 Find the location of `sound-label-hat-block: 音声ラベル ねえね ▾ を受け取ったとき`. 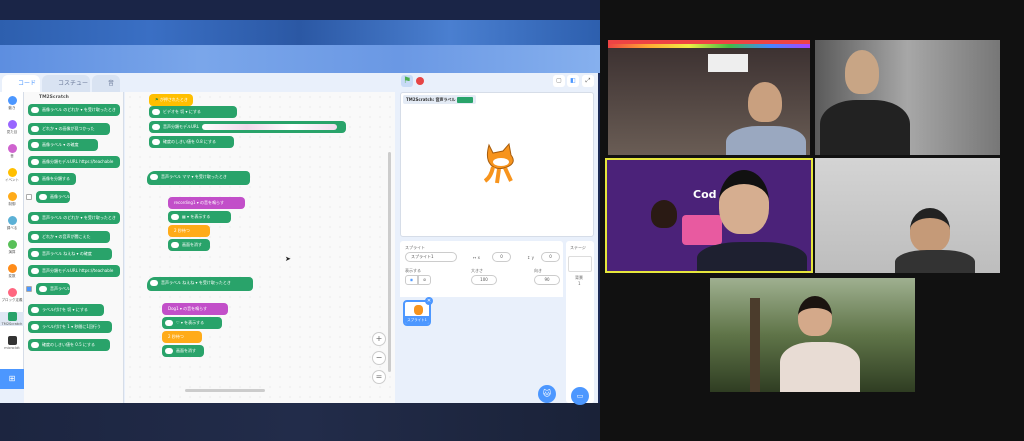

sound-label-hat-block: 音声ラベル ねえね ▾ を受け取ったとき is located at coordinates (200, 284).